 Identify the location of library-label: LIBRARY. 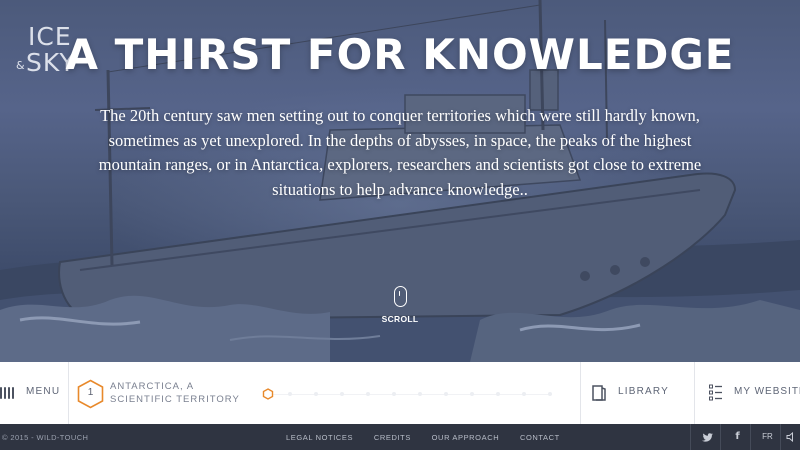
(644, 391).